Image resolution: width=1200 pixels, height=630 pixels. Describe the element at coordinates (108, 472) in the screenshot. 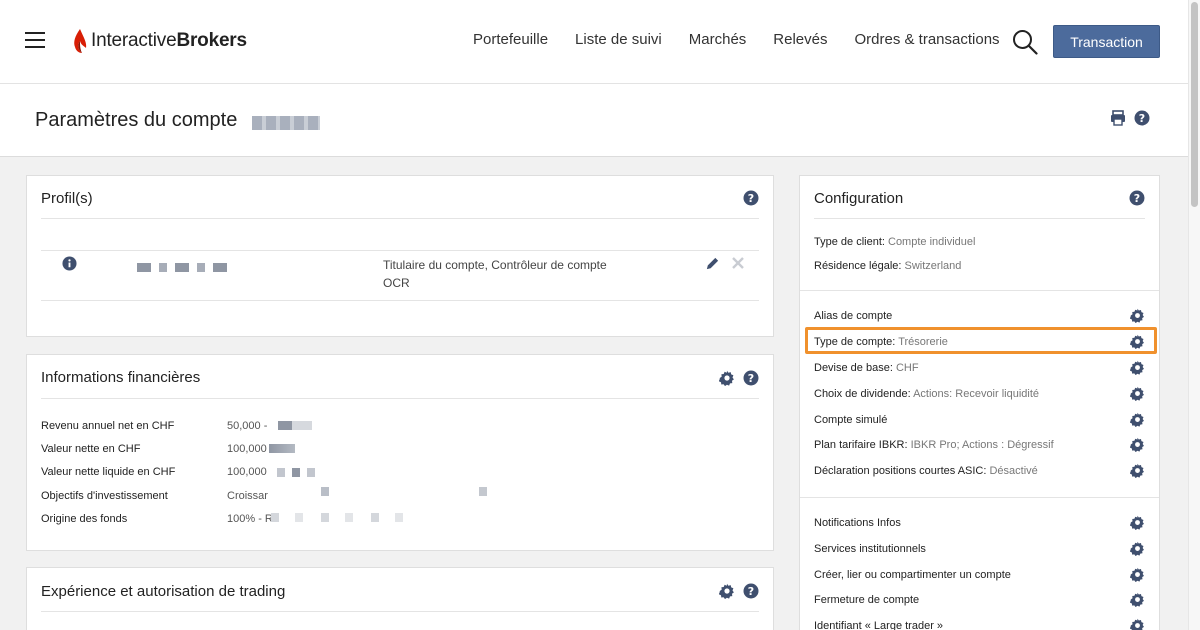

I see `financial-row-label: Valeur nette liquide en CHF` at that location.